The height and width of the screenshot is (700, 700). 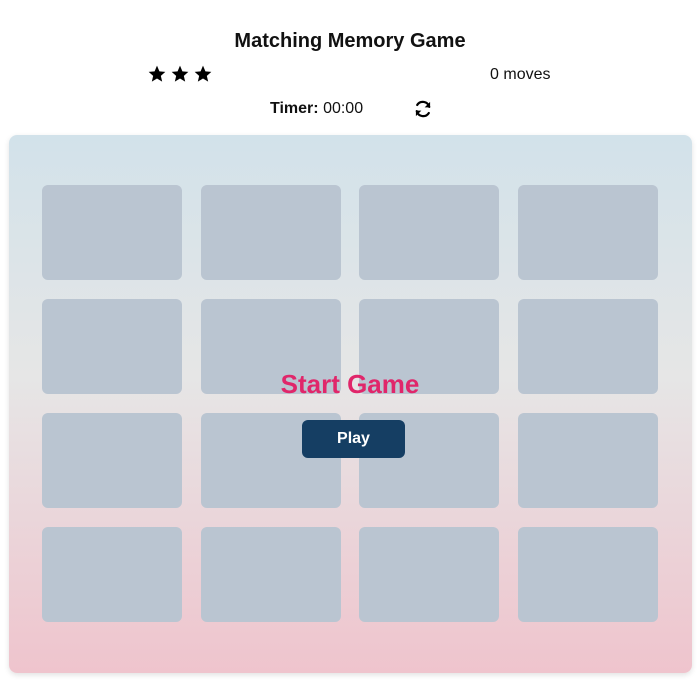 I want to click on timer: Timer: 00:00, so click(x=316, y=109).